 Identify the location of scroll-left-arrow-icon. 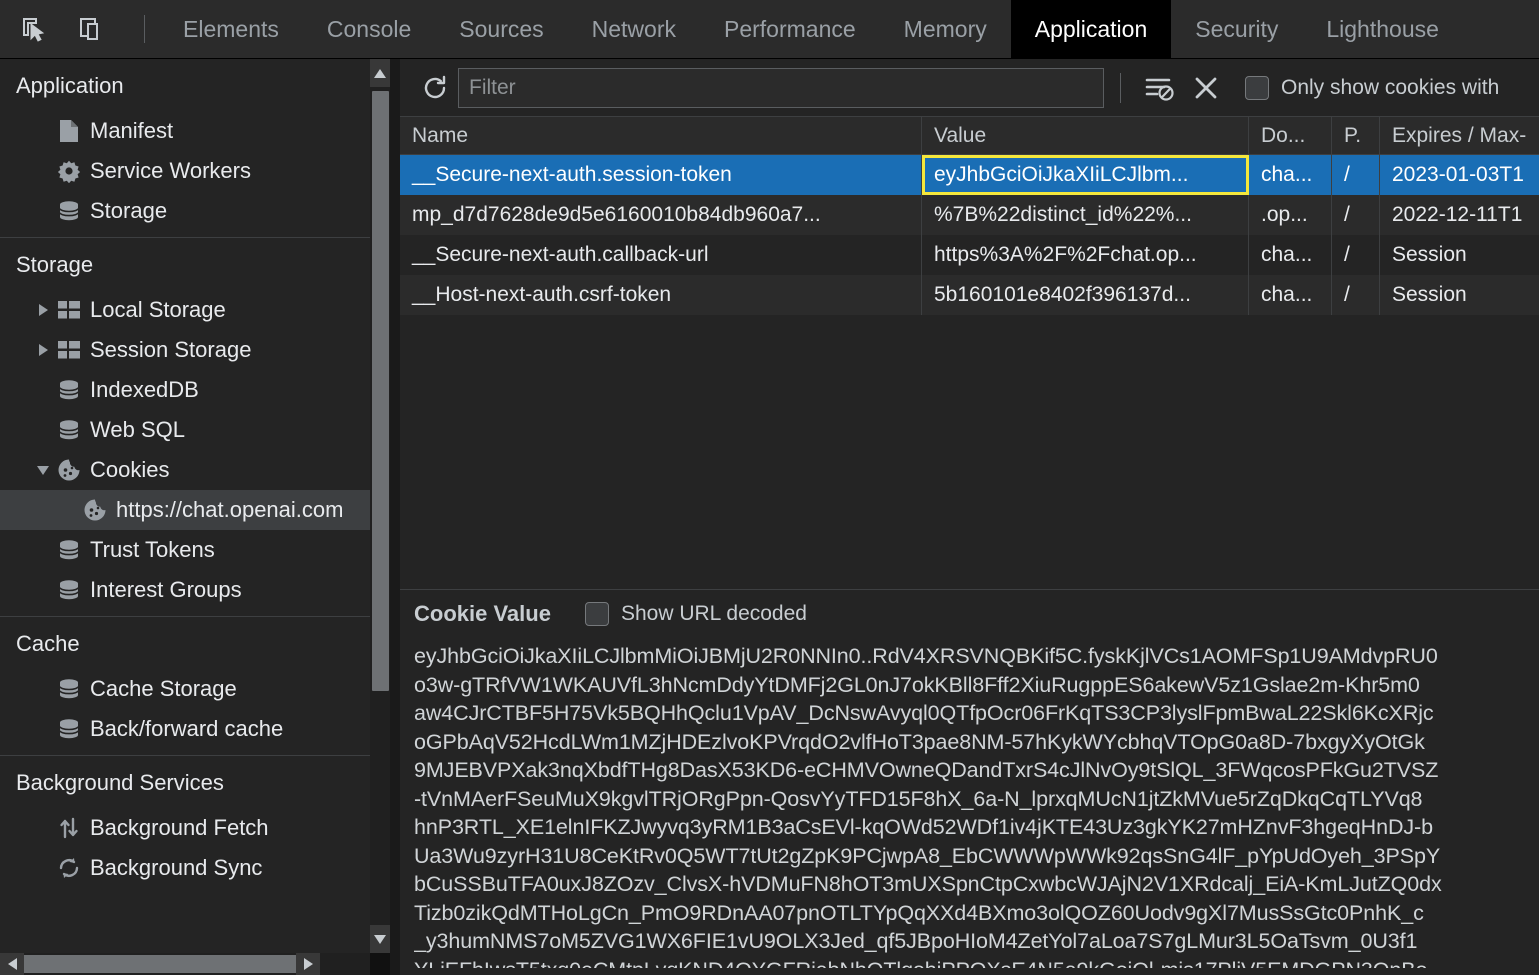
(12, 964).